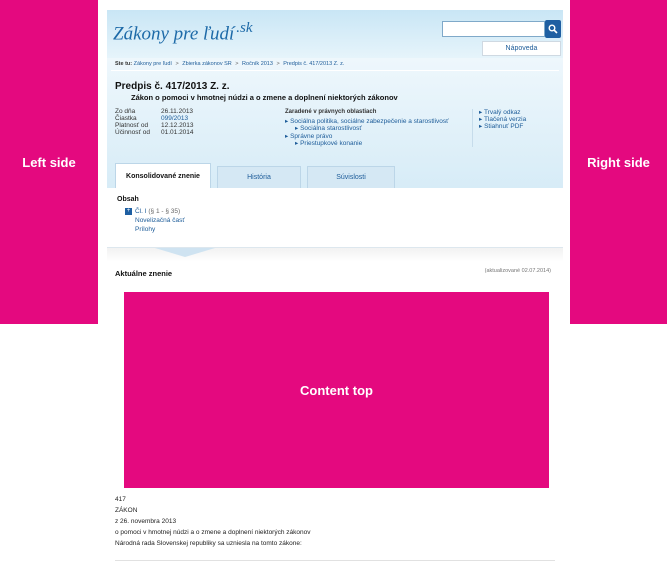 The image size is (667, 566). What do you see at coordinates (124, 64) in the screenshot?
I see `breadcrumb-label: Ste tu:` at bounding box center [124, 64].